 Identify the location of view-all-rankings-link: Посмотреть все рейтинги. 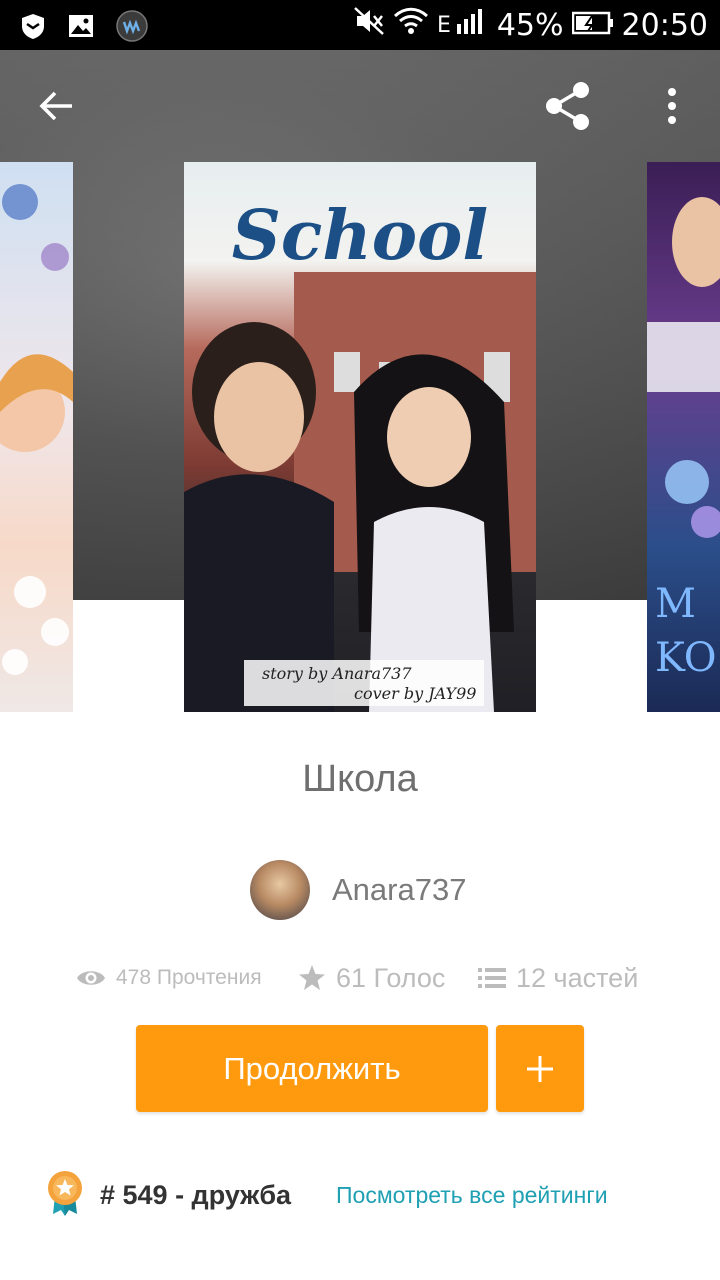
(472, 1195).